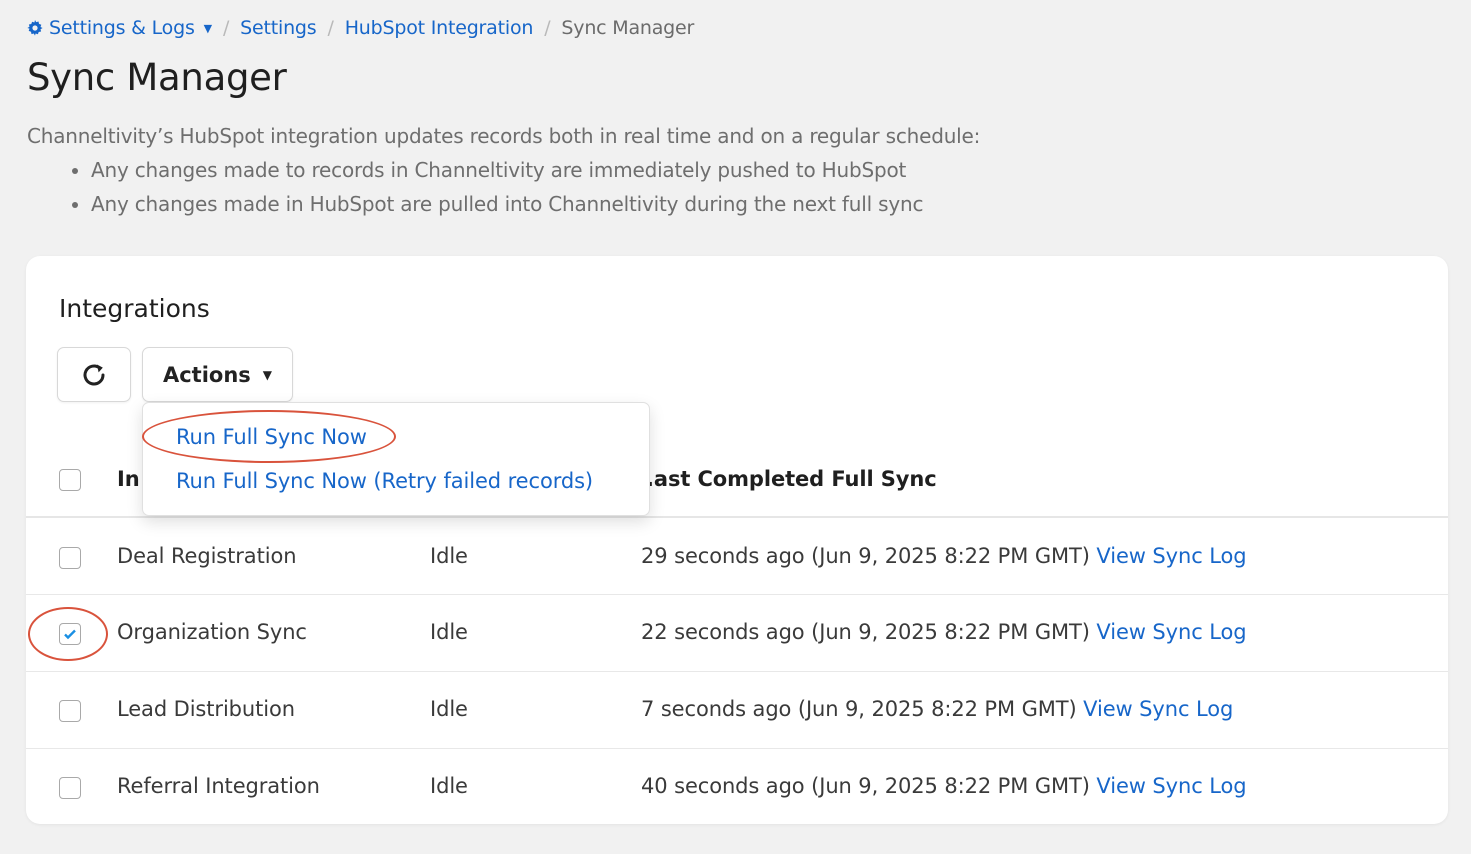 Image resolution: width=1471 pixels, height=854 pixels. What do you see at coordinates (278, 28) in the screenshot?
I see `breadcrumb-settings: Settings` at bounding box center [278, 28].